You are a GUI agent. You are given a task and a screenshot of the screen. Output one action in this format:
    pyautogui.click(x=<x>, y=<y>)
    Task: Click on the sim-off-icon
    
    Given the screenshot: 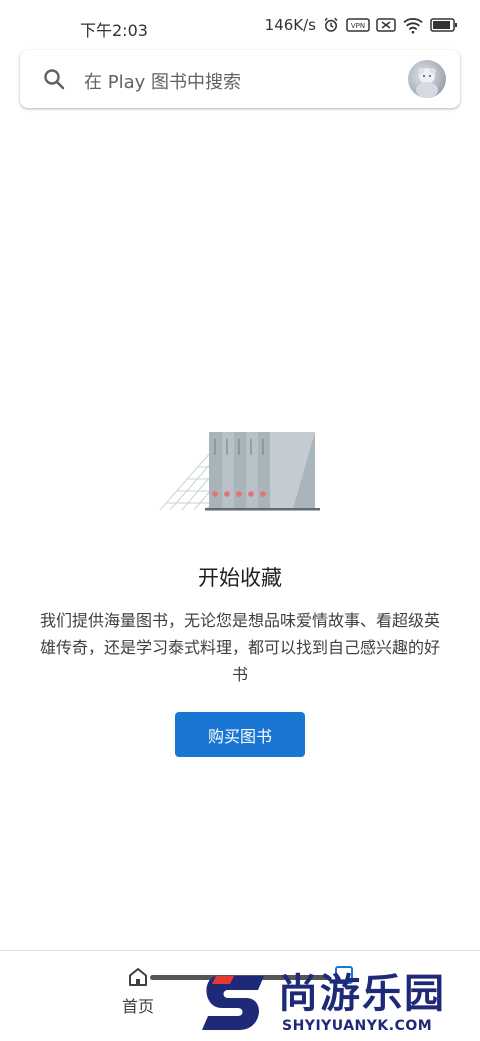 What is the action you would take?
    pyautogui.click(x=386, y=25)
    